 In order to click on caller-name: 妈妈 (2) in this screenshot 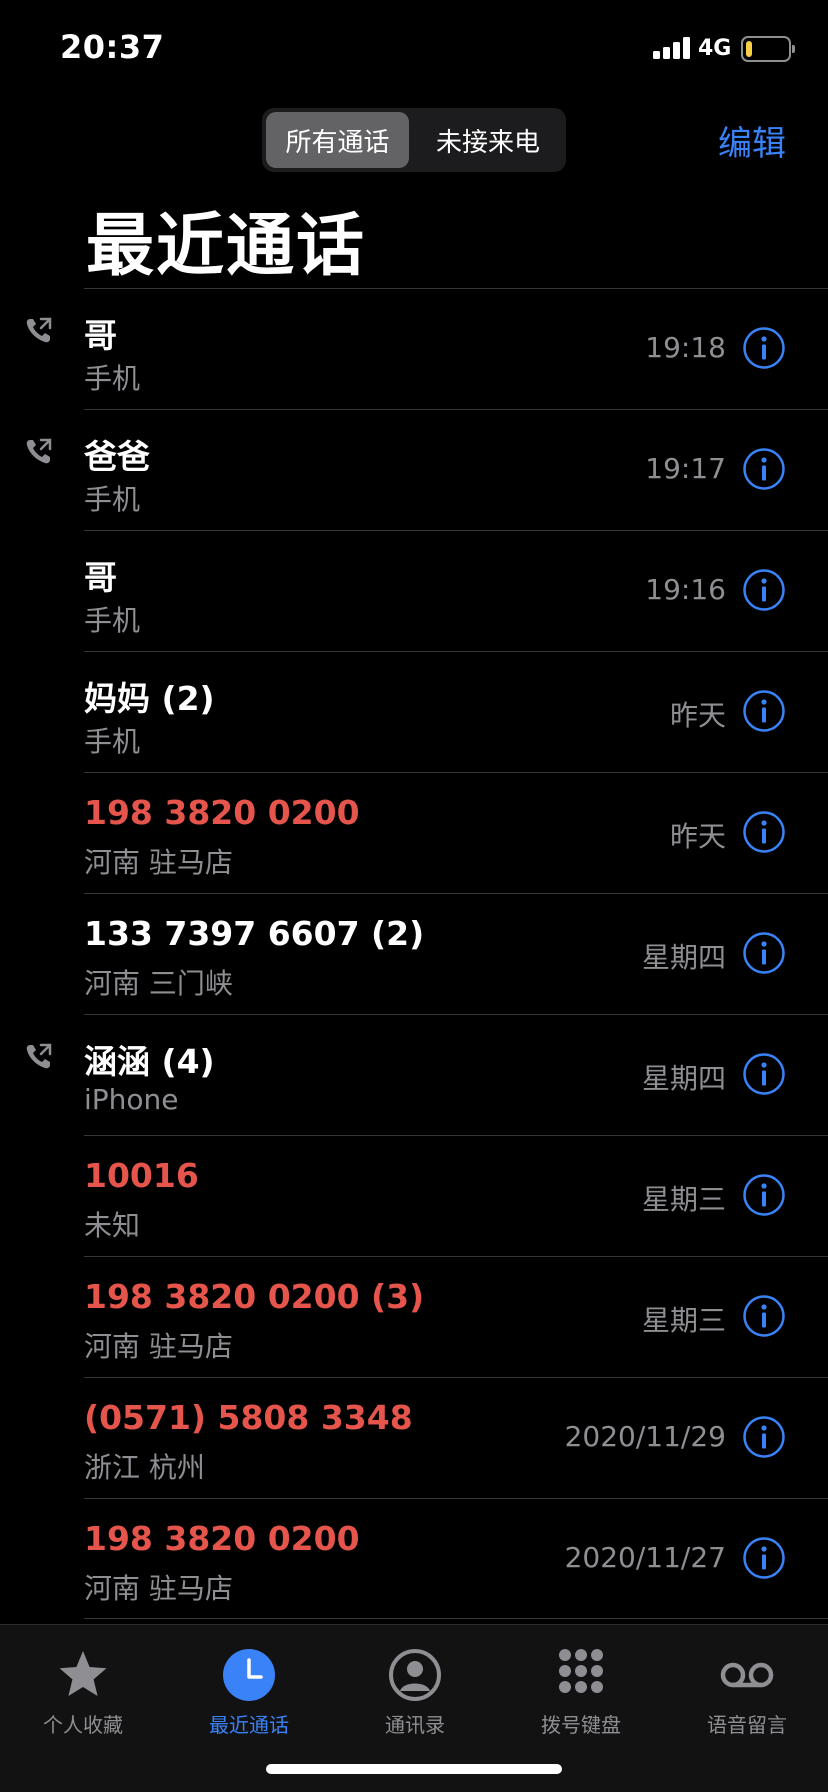, I will do `click(149, 698)`.